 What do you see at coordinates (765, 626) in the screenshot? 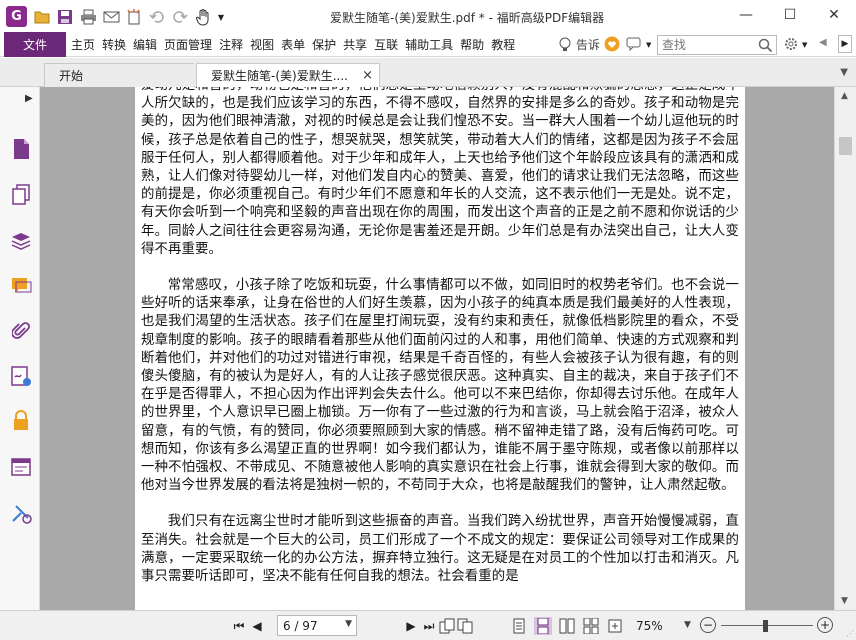
I see `zoom-slider-thumb` at bounding box center [765, 626].